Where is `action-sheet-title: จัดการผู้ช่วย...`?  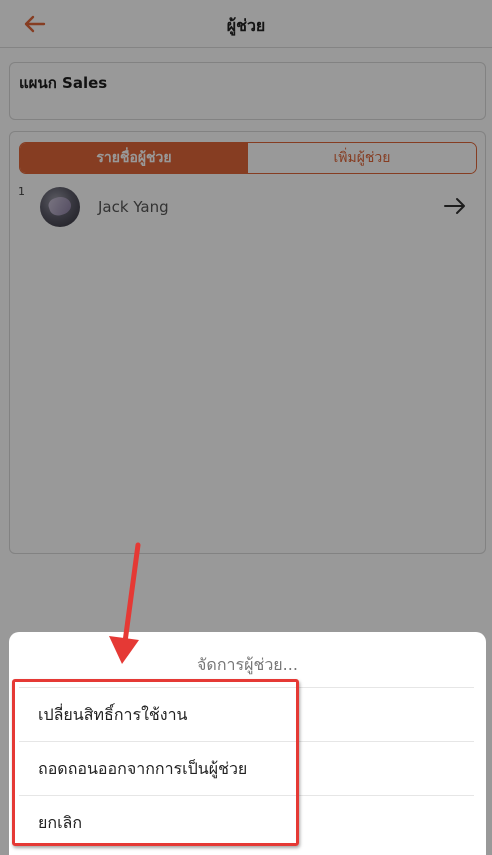 action-sheet-title: จัดการผู้ช่วย... is located at coordinates (247, 664).